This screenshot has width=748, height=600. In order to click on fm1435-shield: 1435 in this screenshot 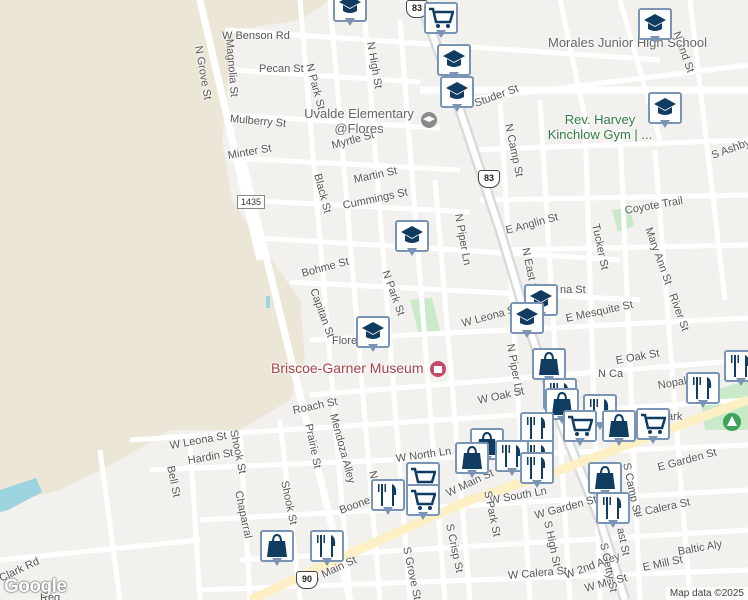, I will do `click(251, 202)`.